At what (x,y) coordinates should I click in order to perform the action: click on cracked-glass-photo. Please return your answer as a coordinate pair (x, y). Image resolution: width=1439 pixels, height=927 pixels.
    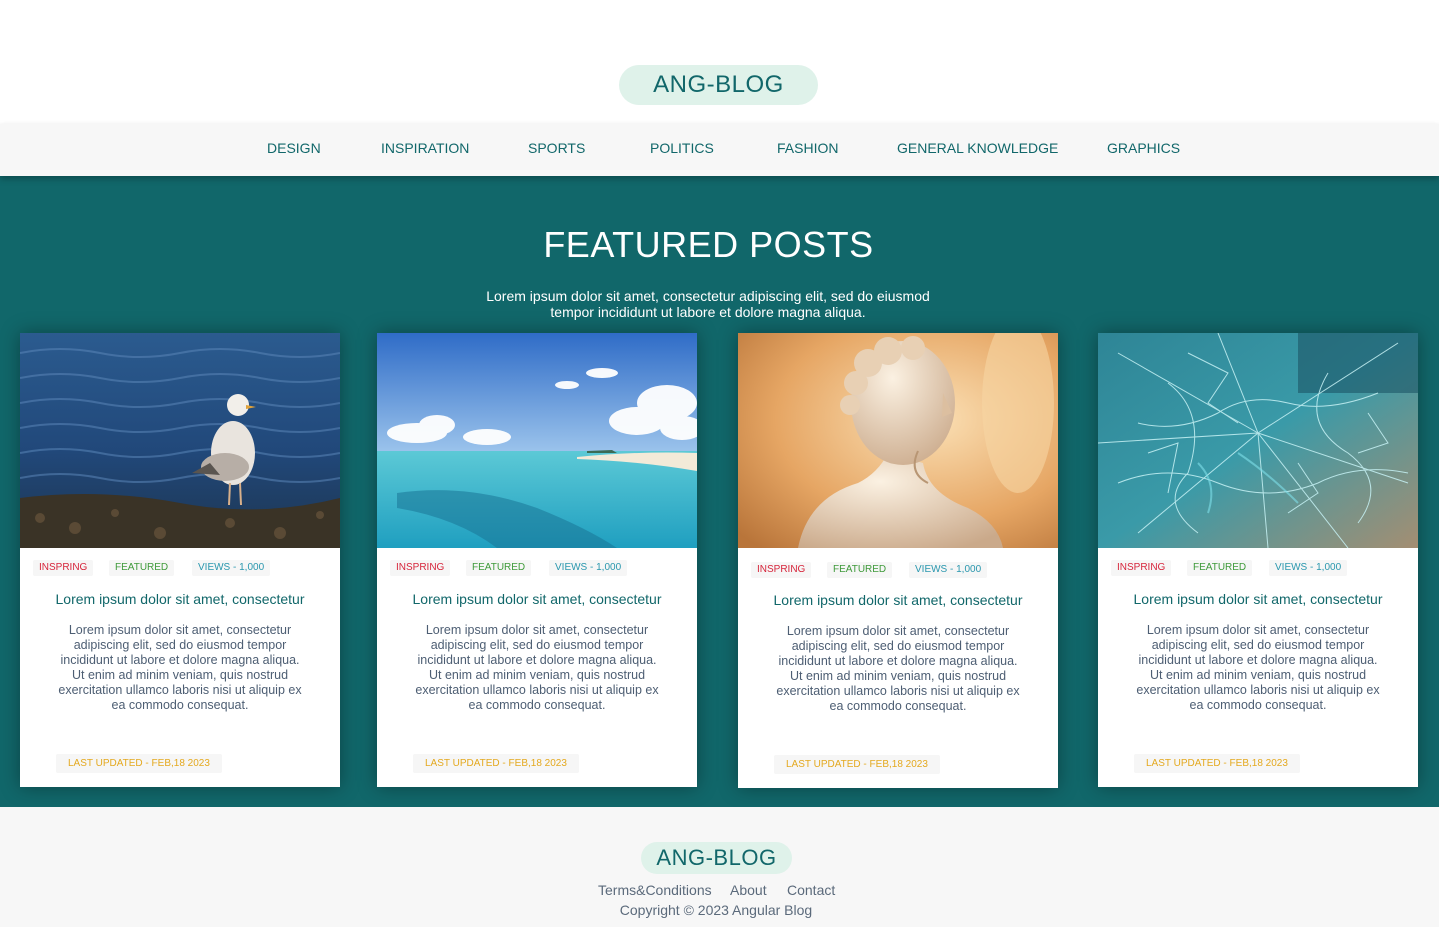
    Looking at the image, I should click on (1258, 440).